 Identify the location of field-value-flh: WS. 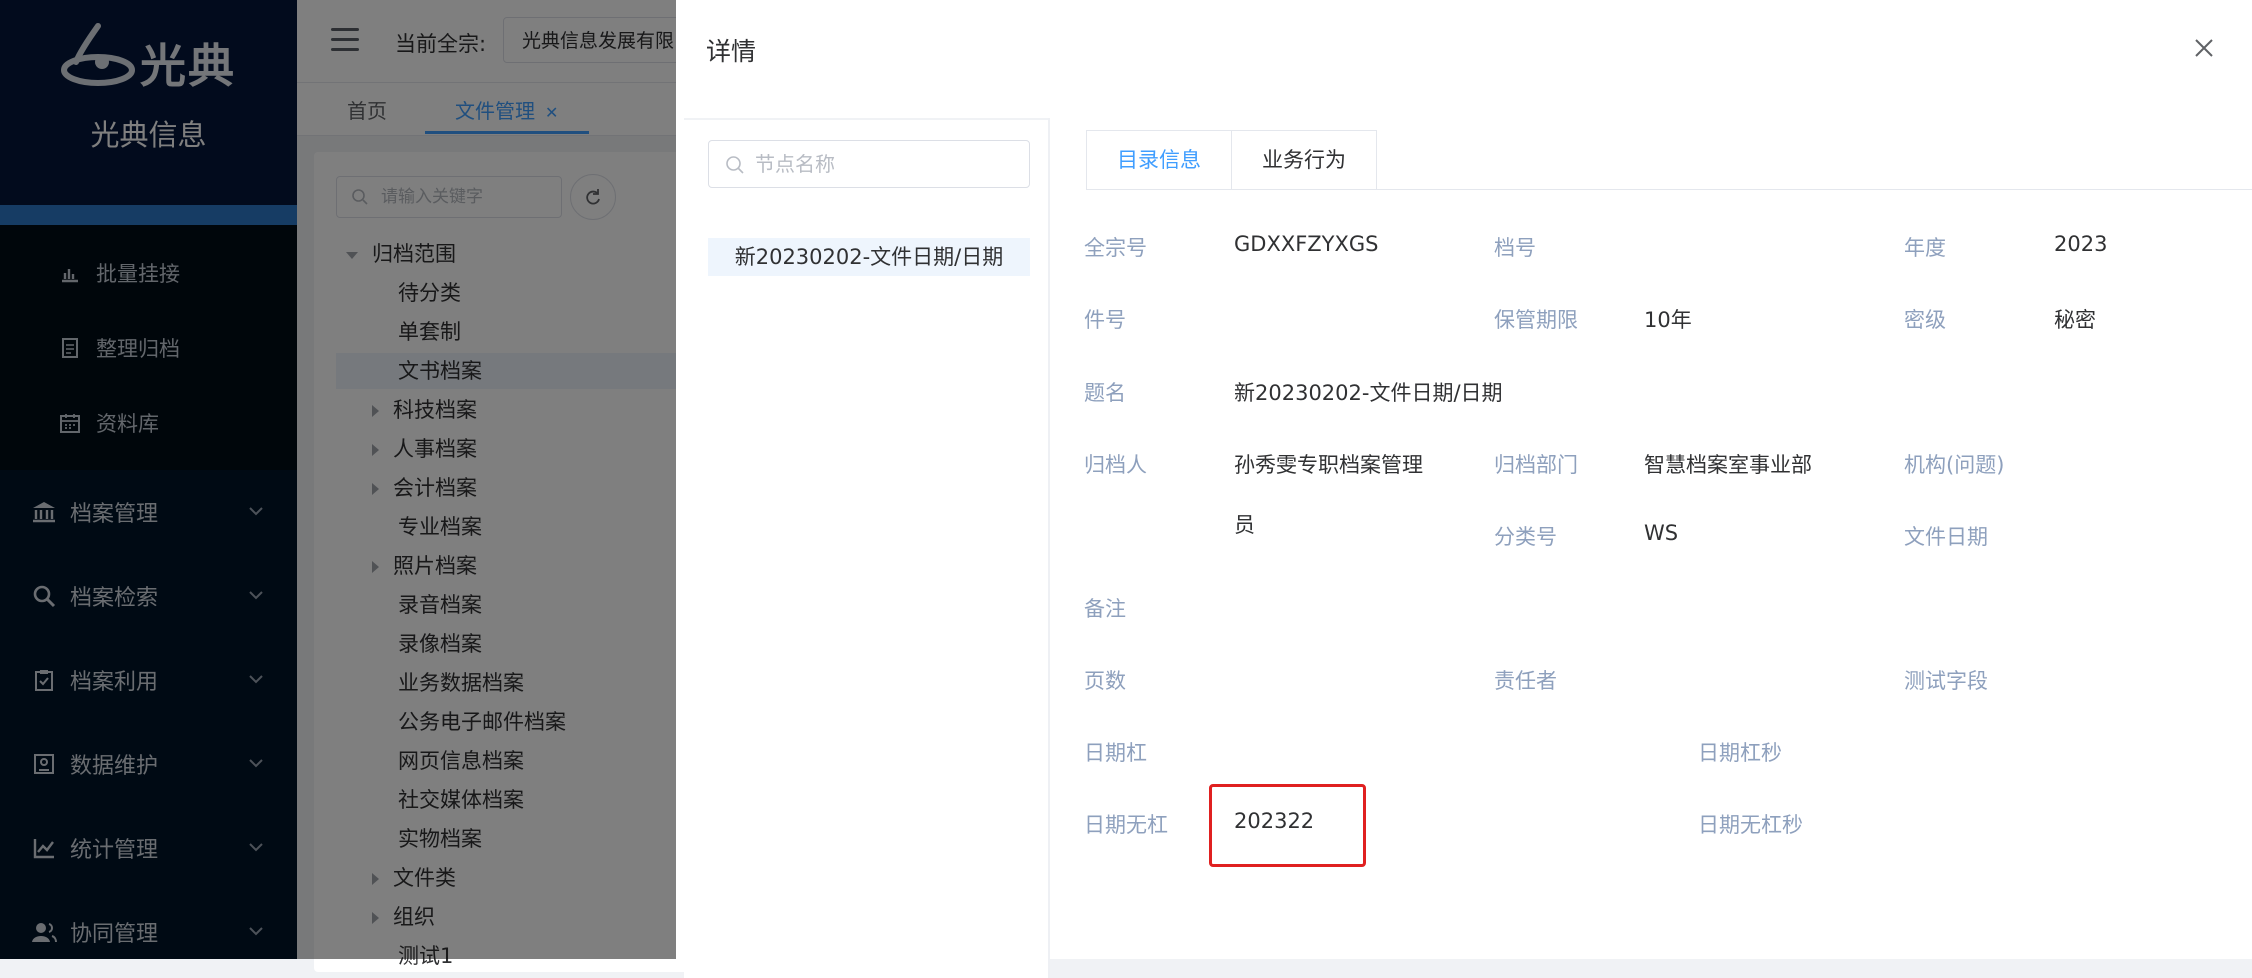
(1661, 533).